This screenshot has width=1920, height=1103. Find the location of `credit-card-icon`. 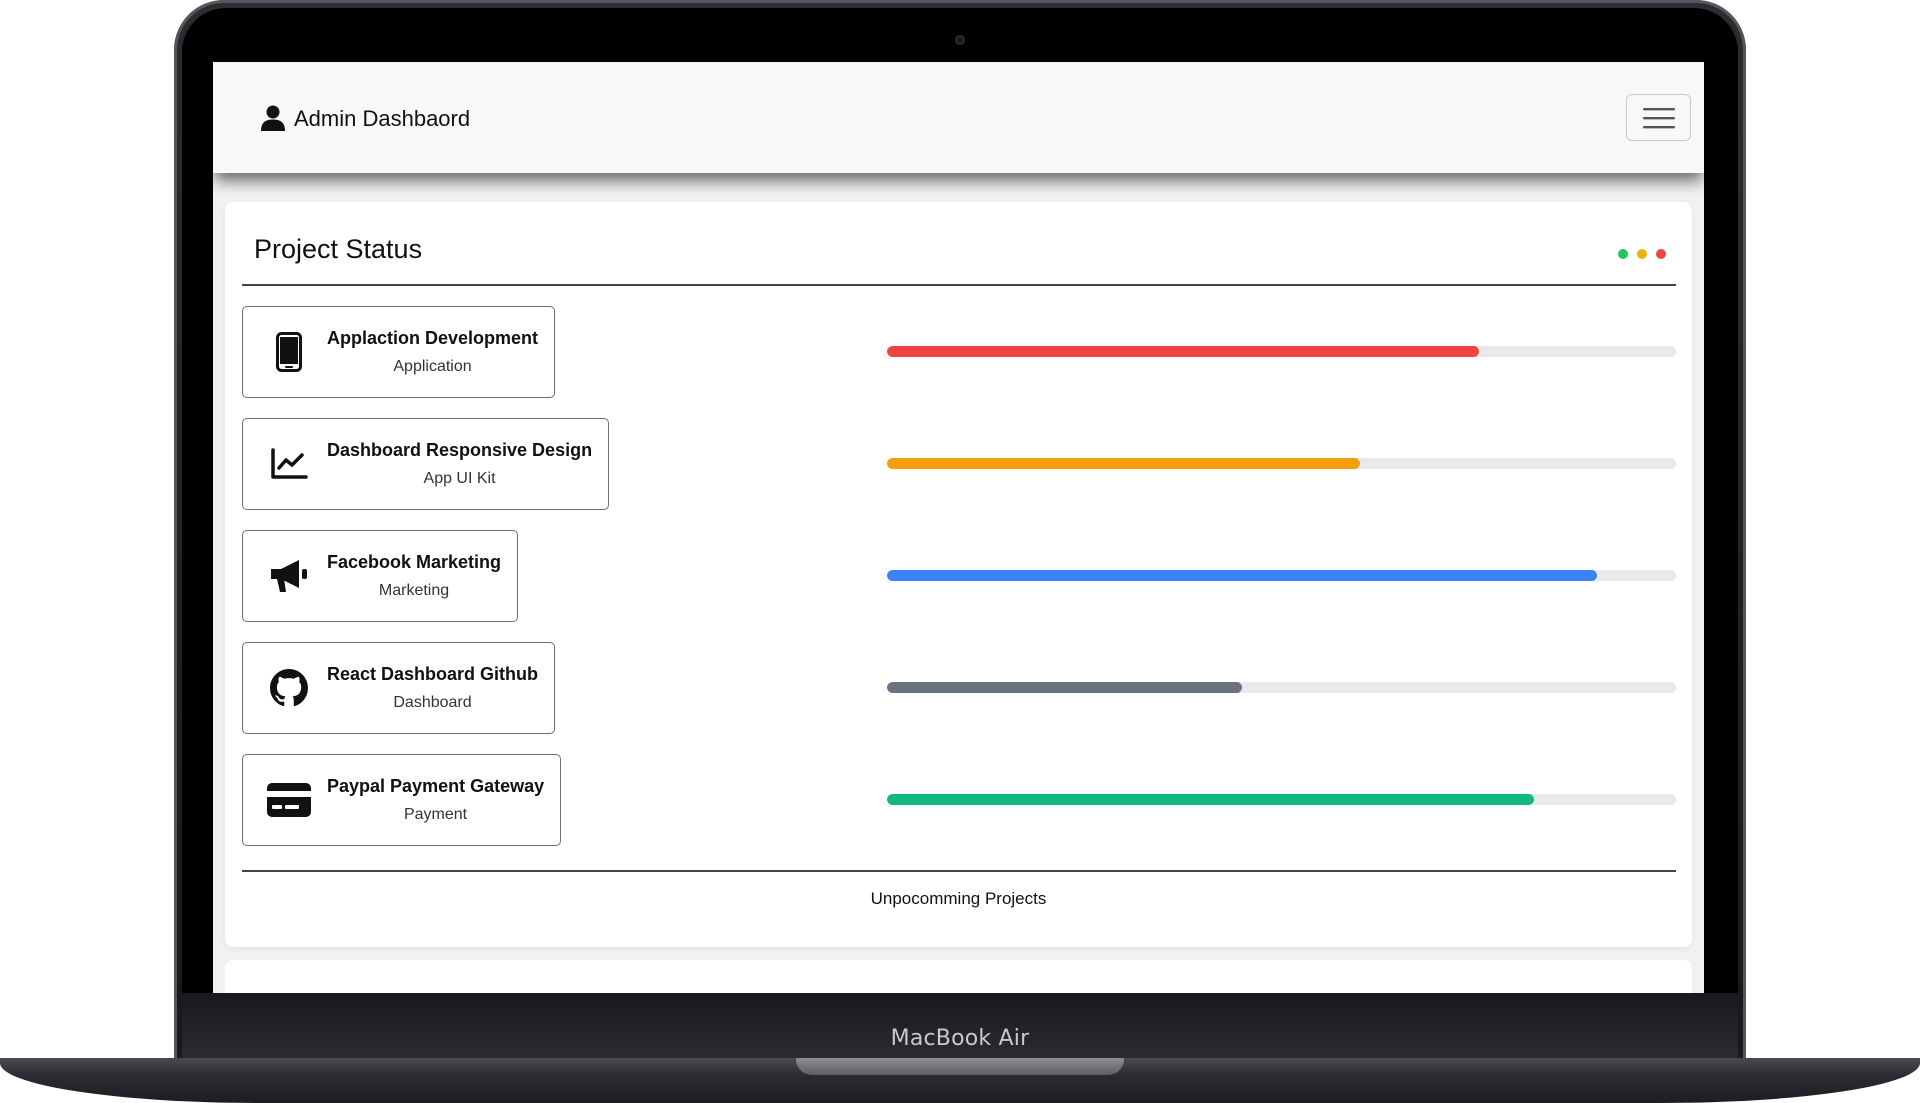

credit-card-icon is located at coordinates (289, 800).